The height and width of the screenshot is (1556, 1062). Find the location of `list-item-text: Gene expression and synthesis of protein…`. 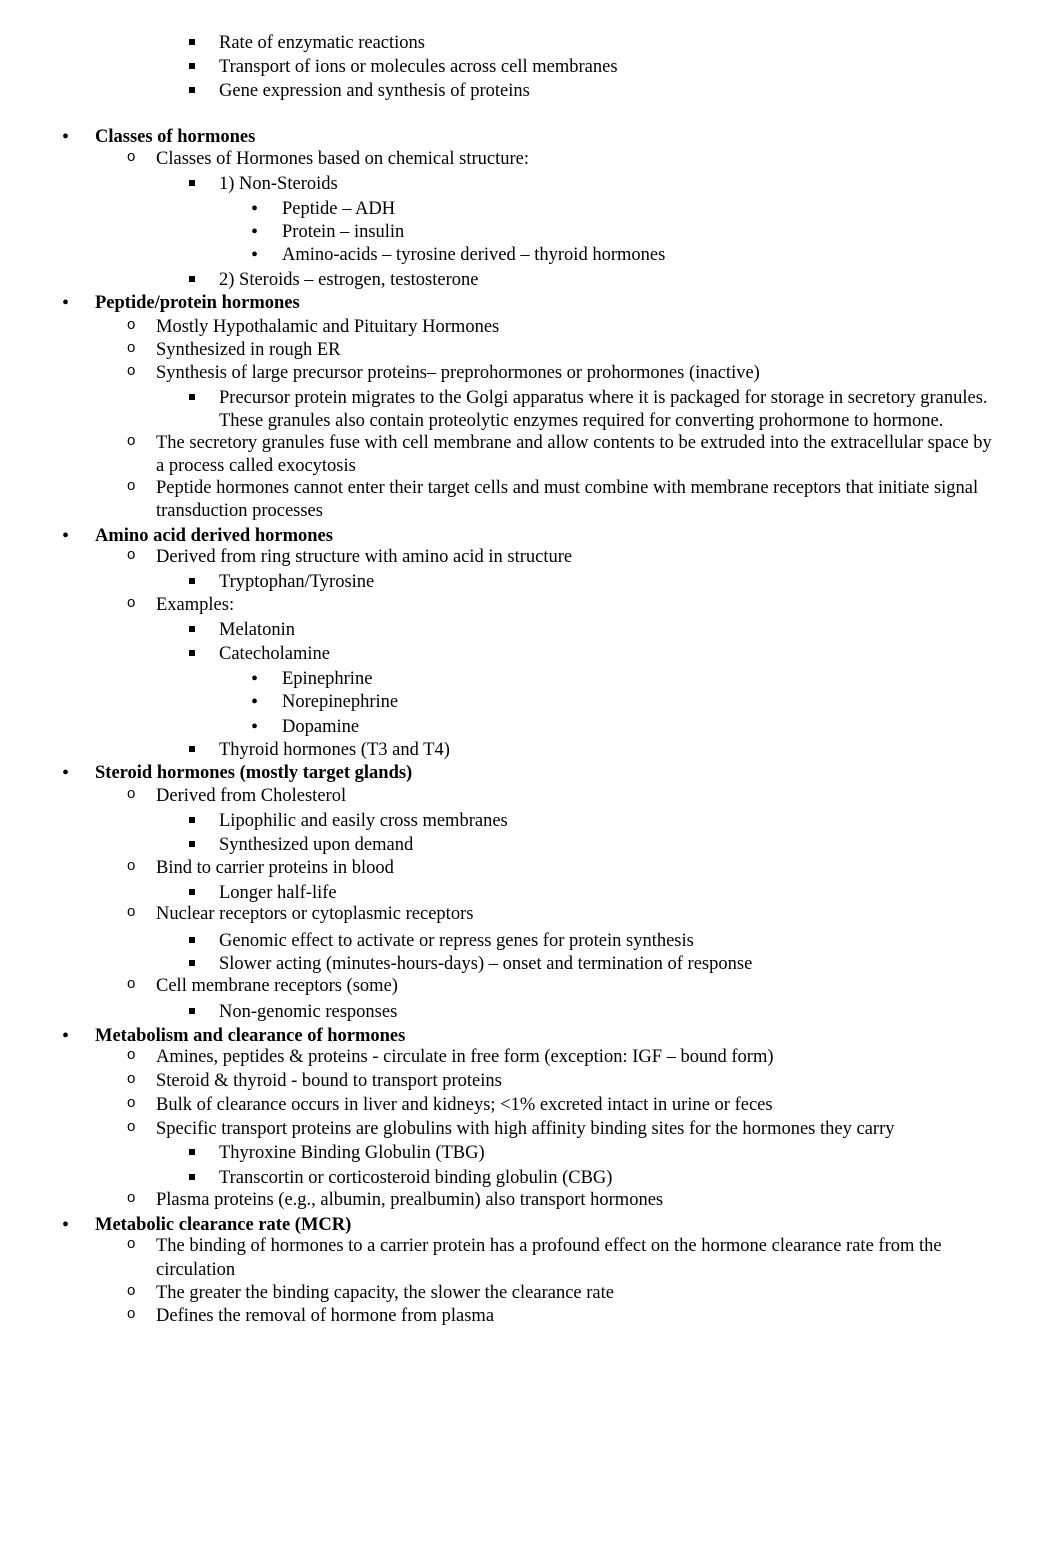

list-item-text: Gene expression and synthesis of protein… is located at coordinates (374, 91).